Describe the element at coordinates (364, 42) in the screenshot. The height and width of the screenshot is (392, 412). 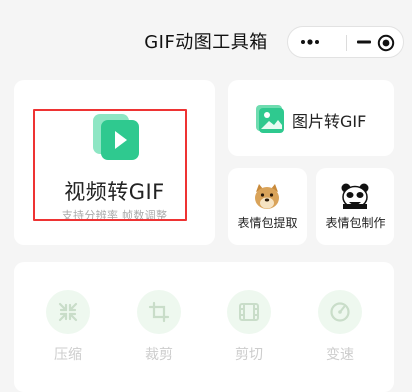
I see `minimize-icon` at that location.